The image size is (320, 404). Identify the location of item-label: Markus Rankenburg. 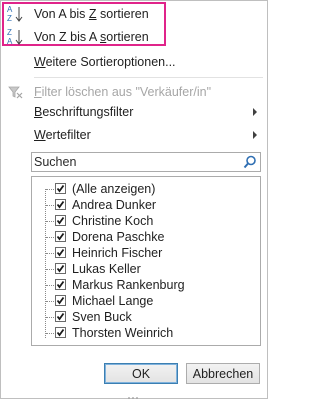
(128, 285).